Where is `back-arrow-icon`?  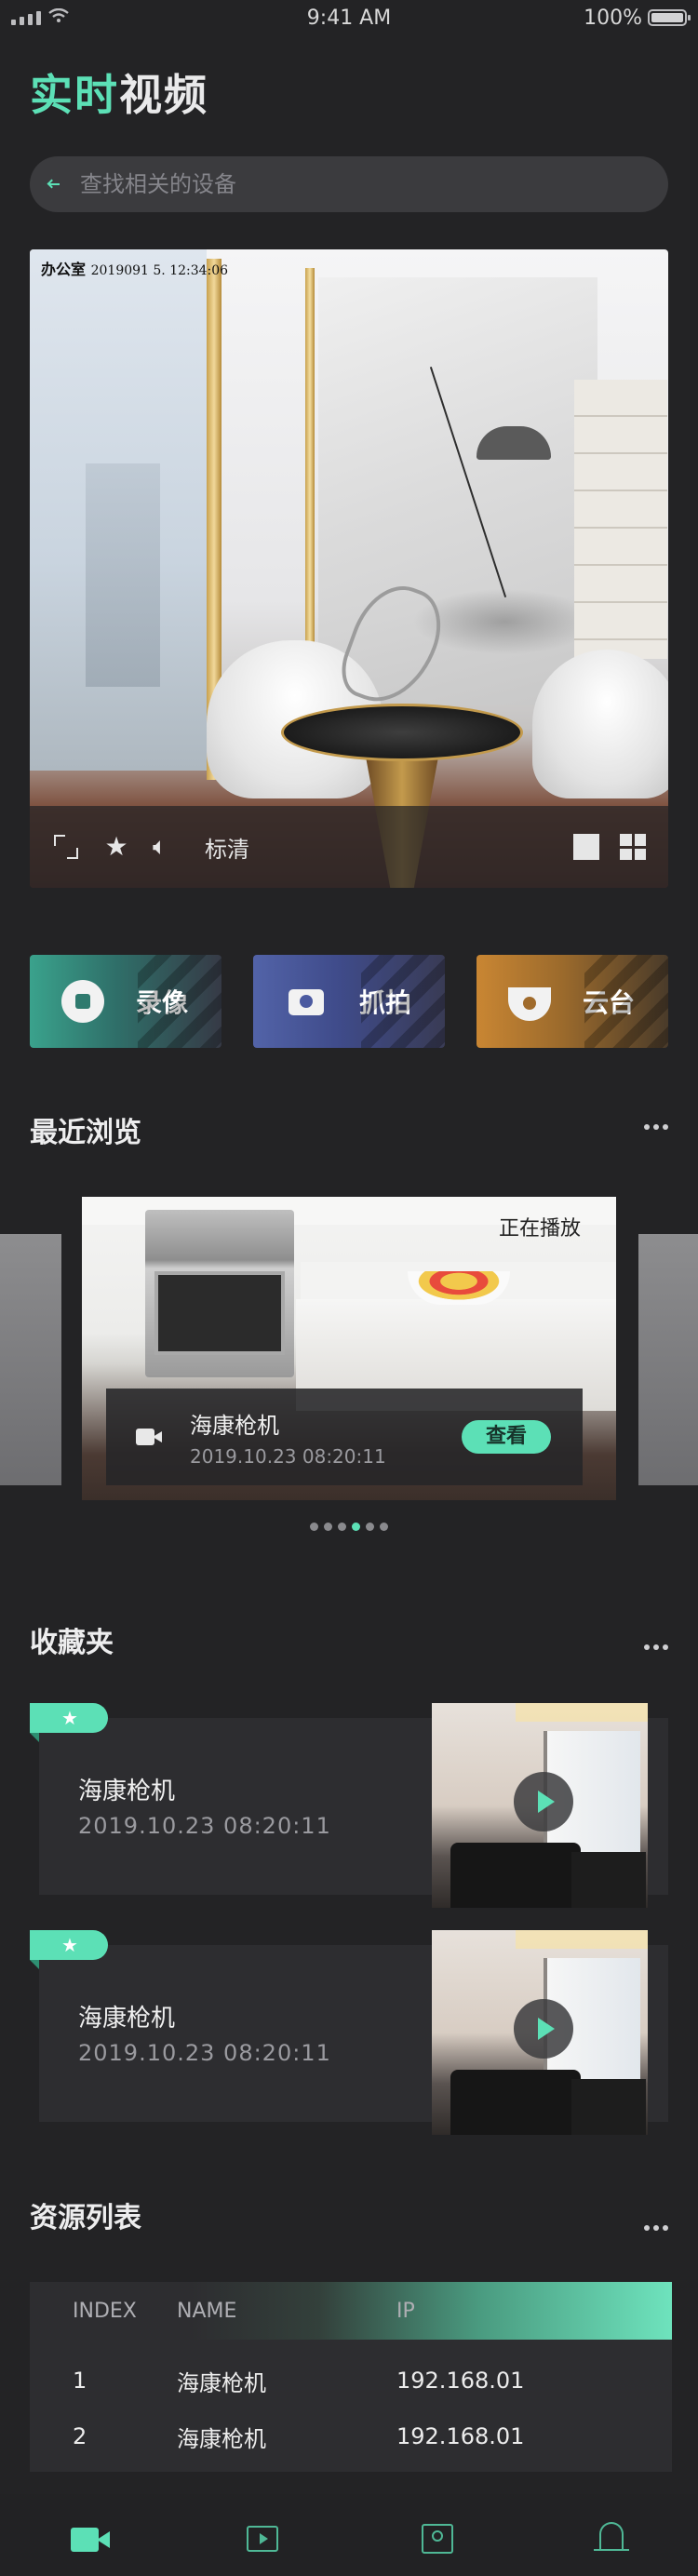
back-arrow-icon is located at coordinates (55, 184).